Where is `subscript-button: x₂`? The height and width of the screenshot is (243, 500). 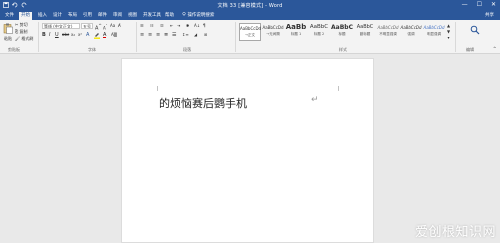
subscript-button: x₂ is located at coordinates (73, 35).